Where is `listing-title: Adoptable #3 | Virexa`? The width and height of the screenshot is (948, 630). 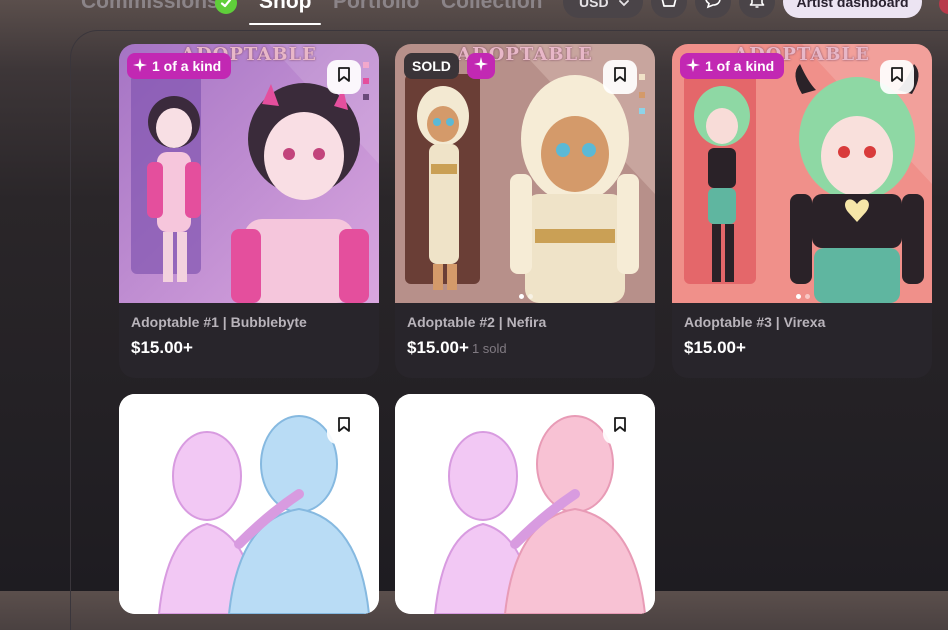
listing-title: Adoptable #3 | Virexa is located at coordinates (754, 322).